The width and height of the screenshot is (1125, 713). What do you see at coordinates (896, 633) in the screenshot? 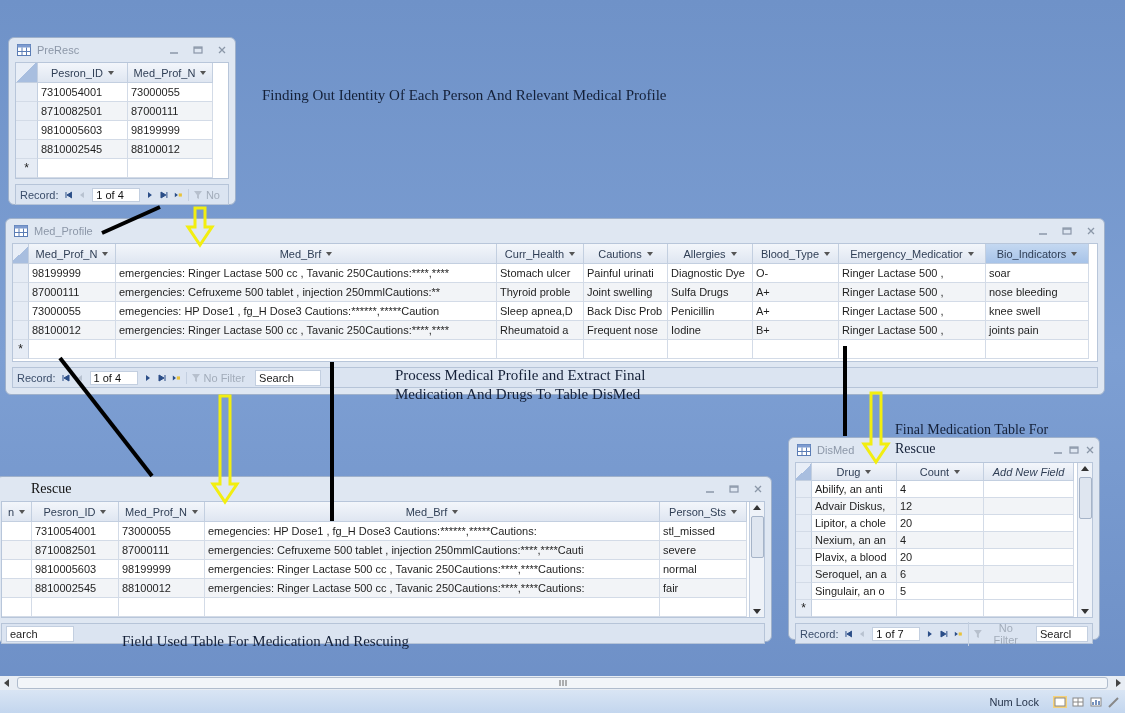
I see `record-position-field: 1 of 7` at bounding box center [896, 633].